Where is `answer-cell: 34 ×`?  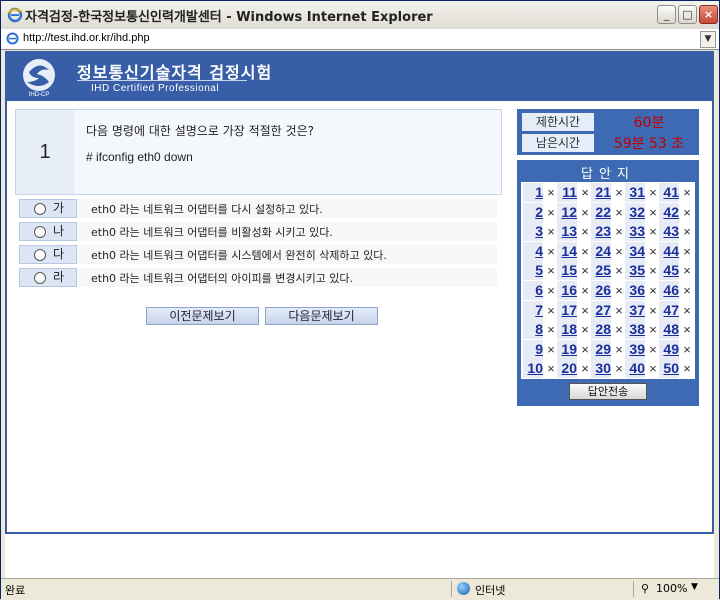
answer-cell: 34 × is located at coordinates (642, 251).